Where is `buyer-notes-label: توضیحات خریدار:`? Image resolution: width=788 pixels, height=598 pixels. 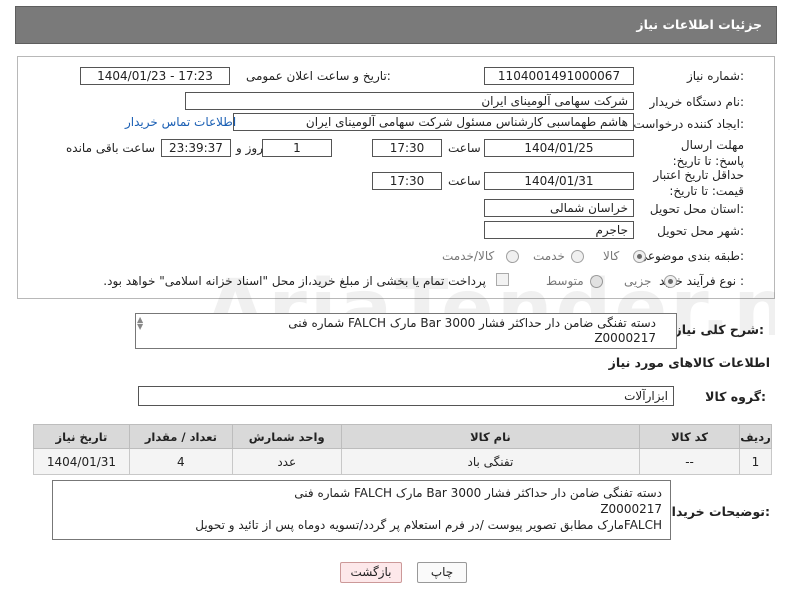
buyer-notes-label: توضیحات خریدار: is located at coordinates (717, 511).